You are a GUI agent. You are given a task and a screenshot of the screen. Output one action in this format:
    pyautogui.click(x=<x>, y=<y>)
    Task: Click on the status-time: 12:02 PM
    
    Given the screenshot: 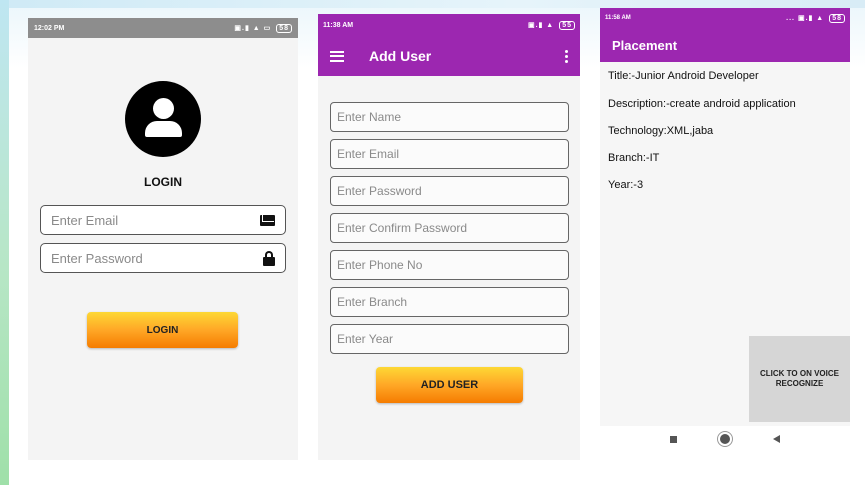 What is the action you would take?
    pyautogui.click(x=49, y=28)
    